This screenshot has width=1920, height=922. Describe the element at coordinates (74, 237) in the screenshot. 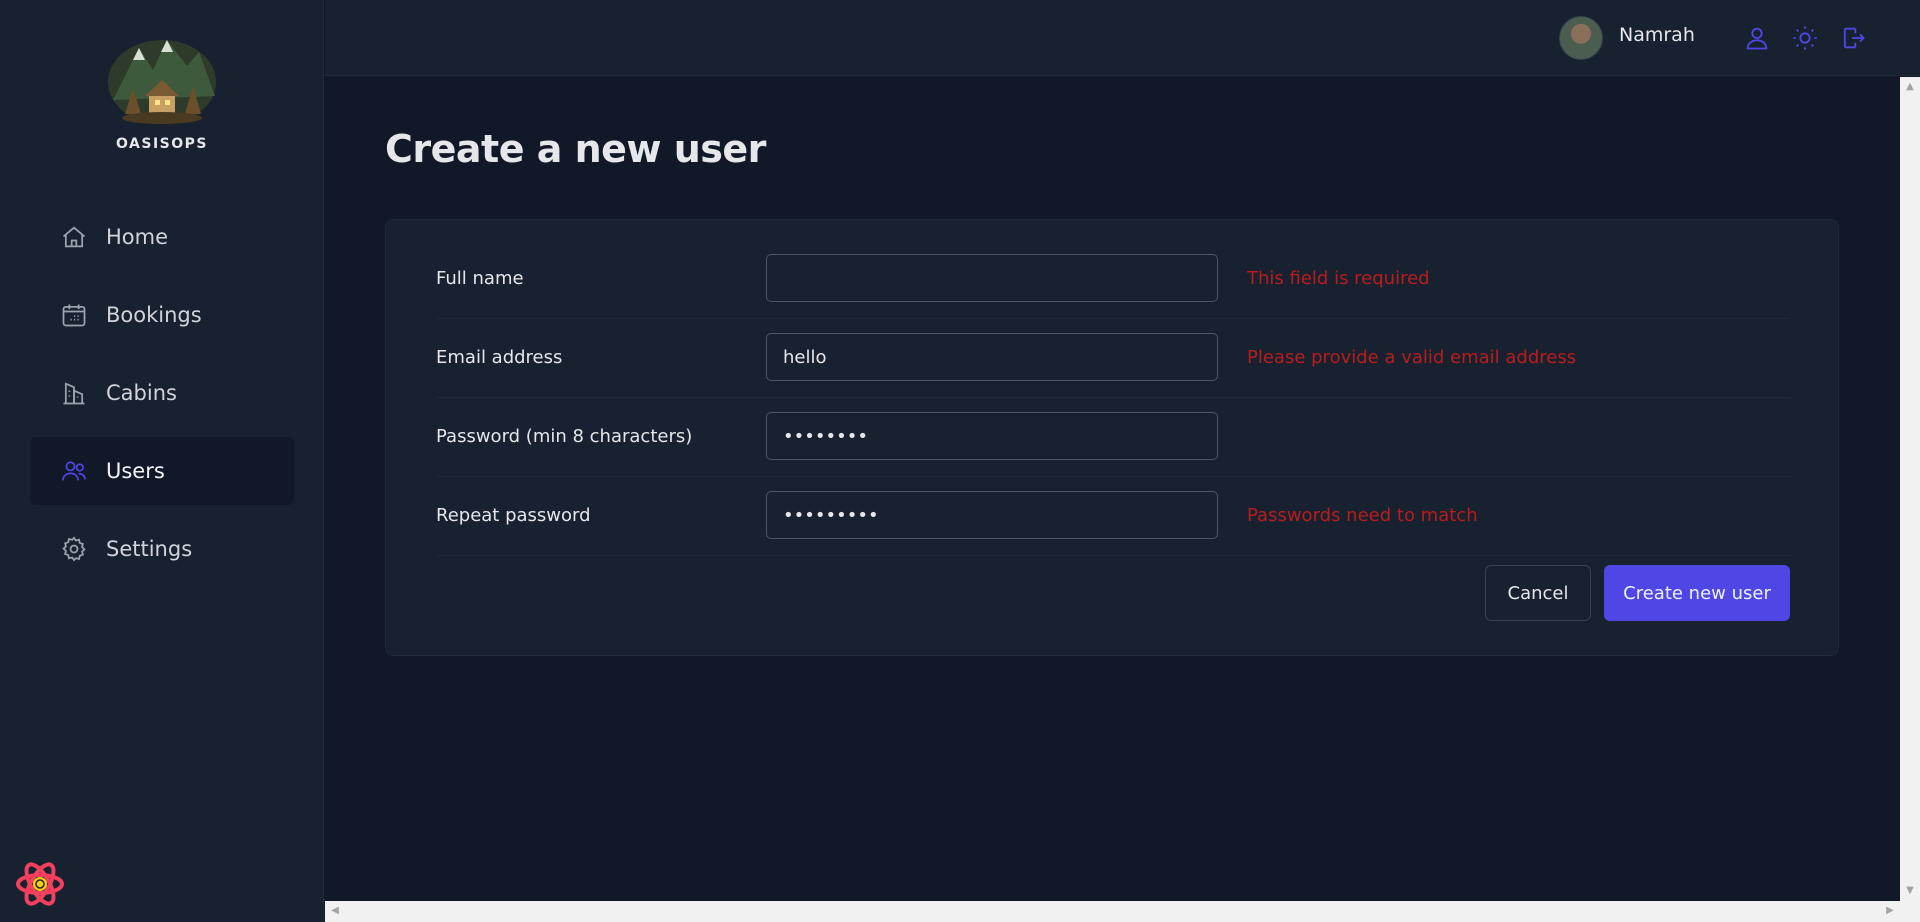

I see `home-icon` at that location.